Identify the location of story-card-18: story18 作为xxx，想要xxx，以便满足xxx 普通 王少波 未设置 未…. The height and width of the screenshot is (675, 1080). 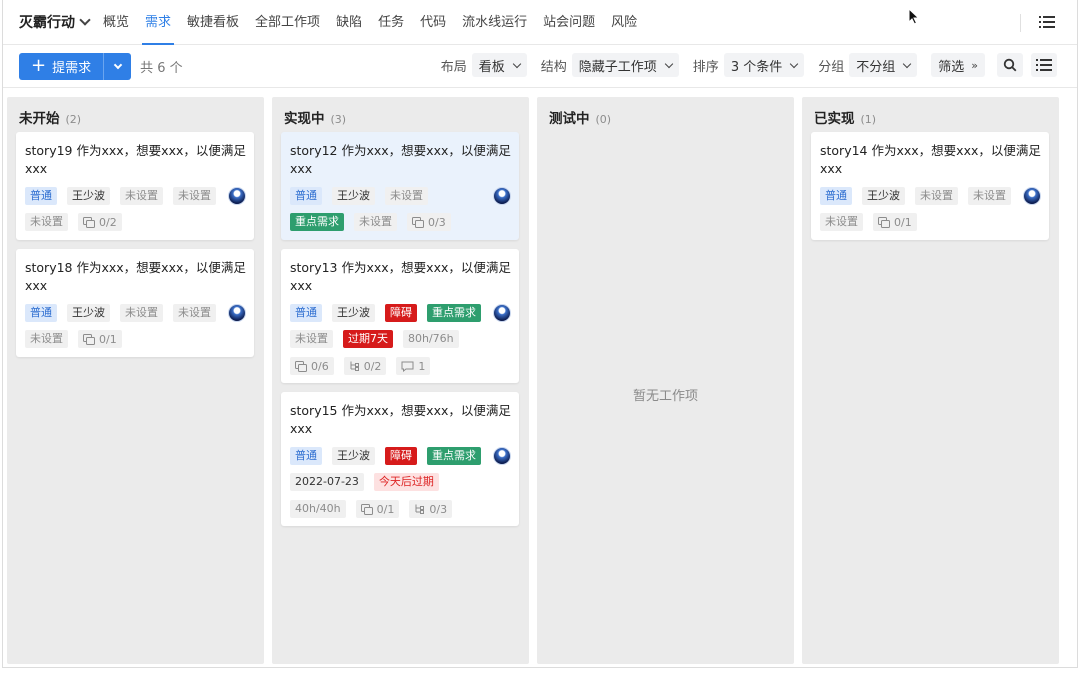
(135, 303).